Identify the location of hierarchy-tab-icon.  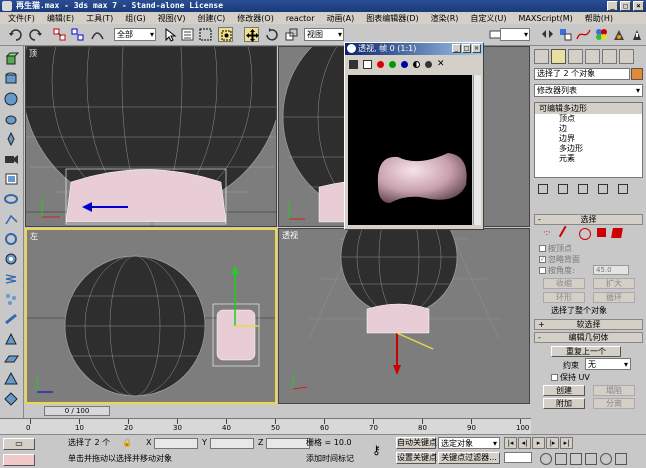
(575, 56).